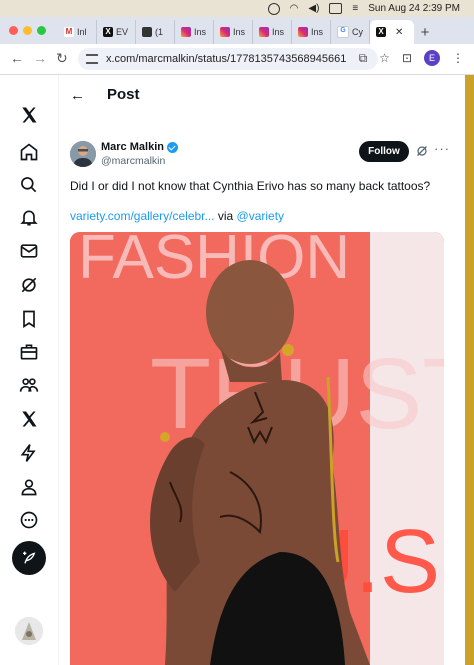 Image resolution: width=474 pixels, height=665 pixels. What do you see at coordinates (384, 58) in the screenshot?
I see `bookmark-star-icon: ☆` at bounding box center [384, 58].